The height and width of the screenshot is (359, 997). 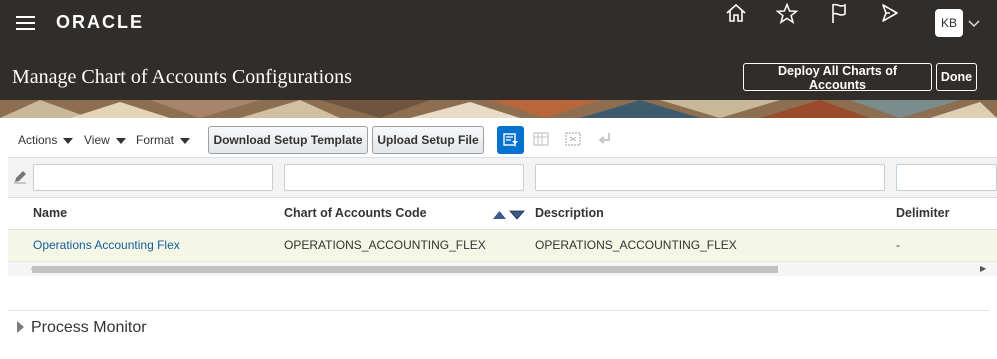 I want to click on deploy-all-button: Deploy All Charts of Accounts, so click(x=837, y=77).